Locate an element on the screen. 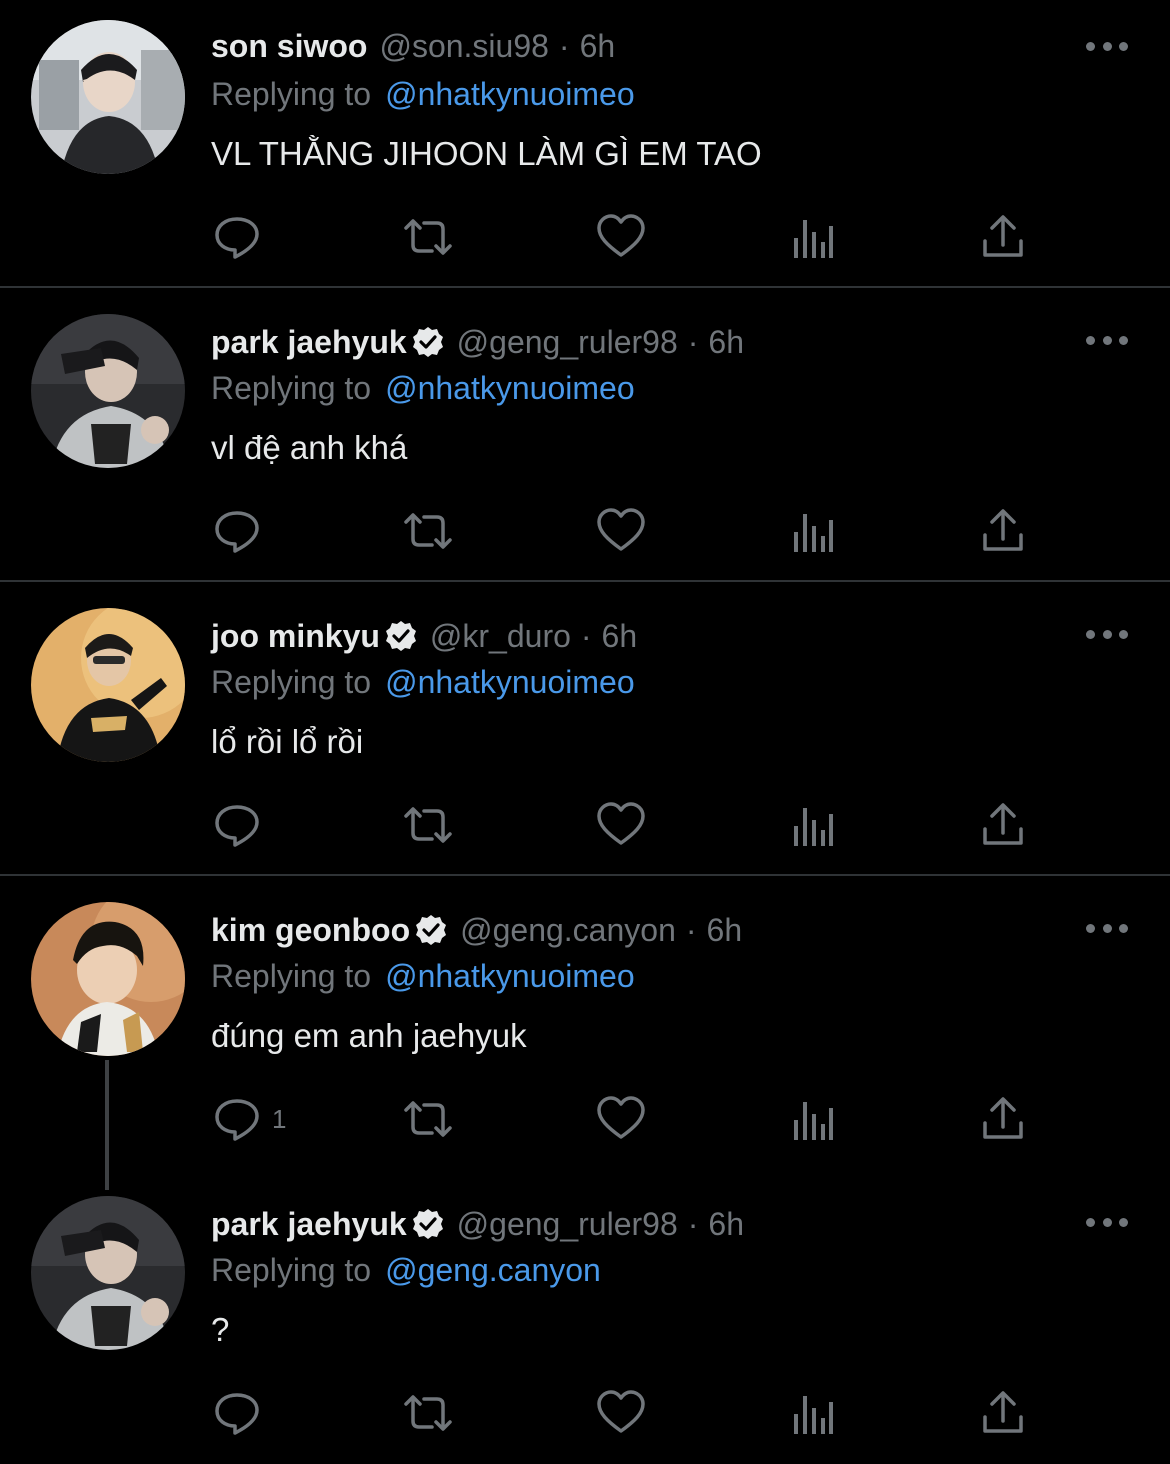 The height and width of the screenshot is (1464, 1170). reply-count: 1 is located at coordinates (279, 1119).